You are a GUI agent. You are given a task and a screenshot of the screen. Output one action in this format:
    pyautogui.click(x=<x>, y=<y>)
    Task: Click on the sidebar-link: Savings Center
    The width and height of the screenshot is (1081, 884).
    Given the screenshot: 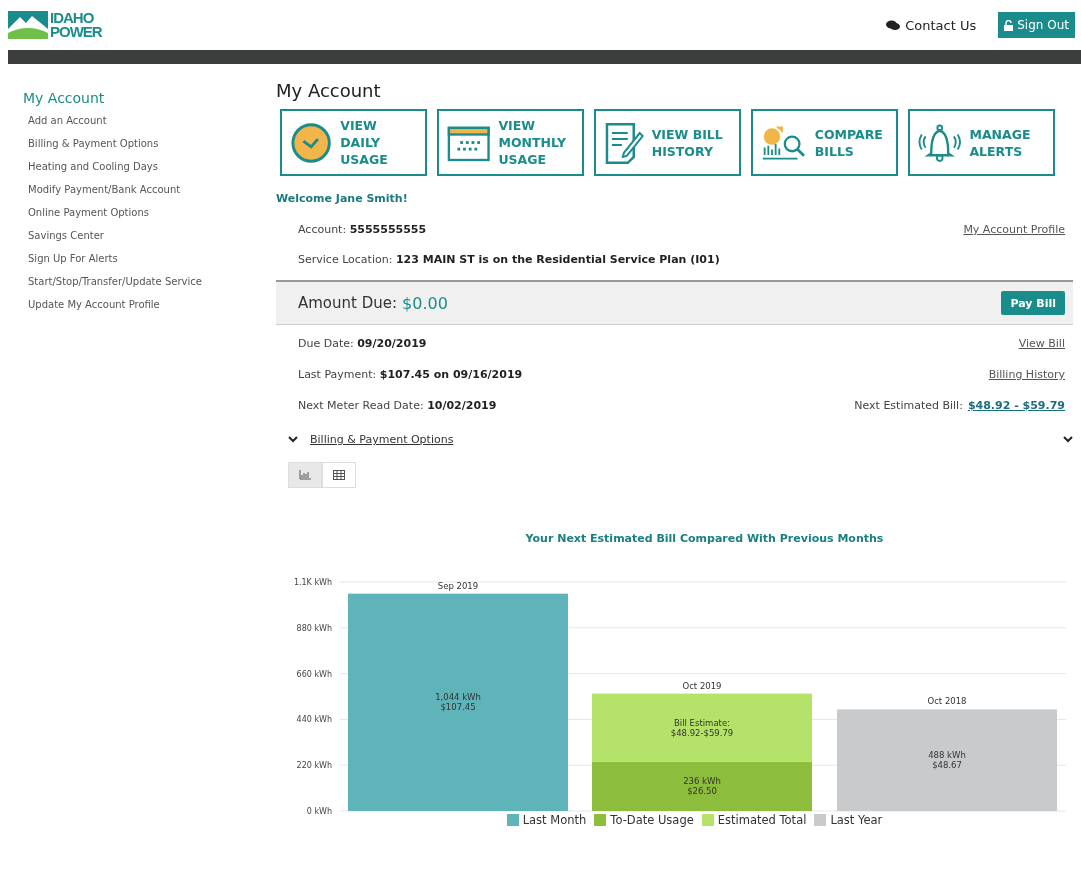 What is the action you would take?
    pyautogui.click(x=142, y=235)
    